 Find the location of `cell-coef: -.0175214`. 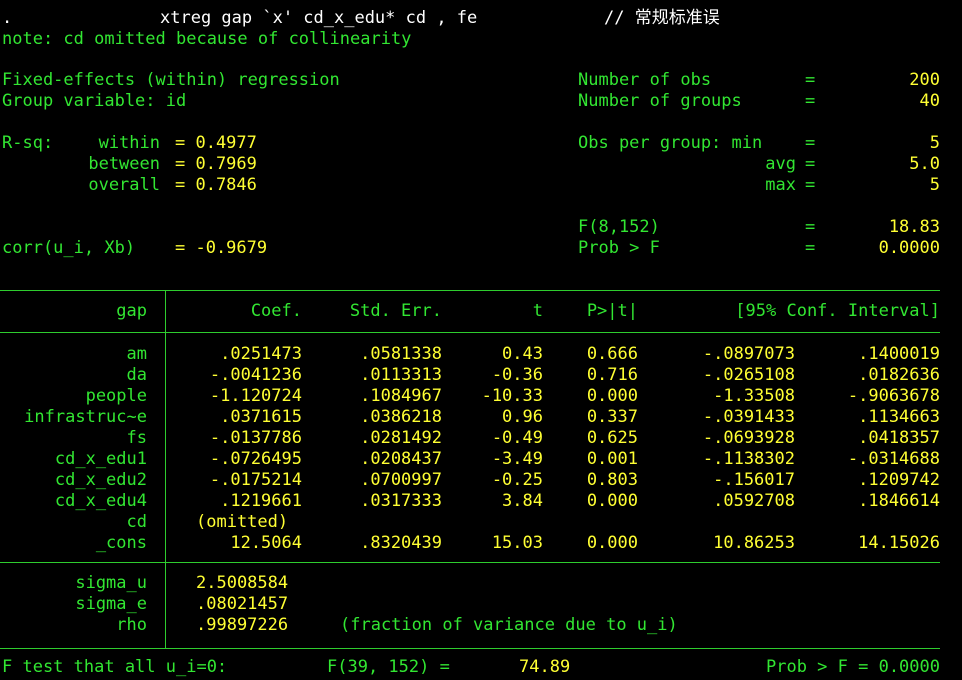

cell-coef: -.0175214 is located at coordinates (255, 480).